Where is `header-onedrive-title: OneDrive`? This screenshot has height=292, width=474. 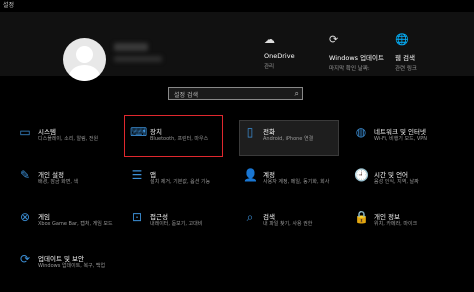 header-onedrive-title: OneDrive is located at coordinates (279, 56).